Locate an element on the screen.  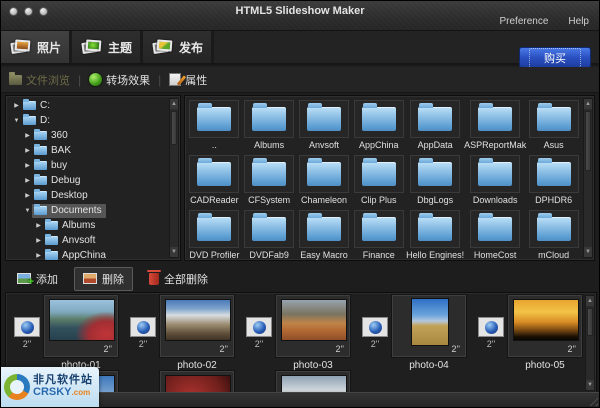
folder-item: Hello Engines! is located at coordinates (435, 234).